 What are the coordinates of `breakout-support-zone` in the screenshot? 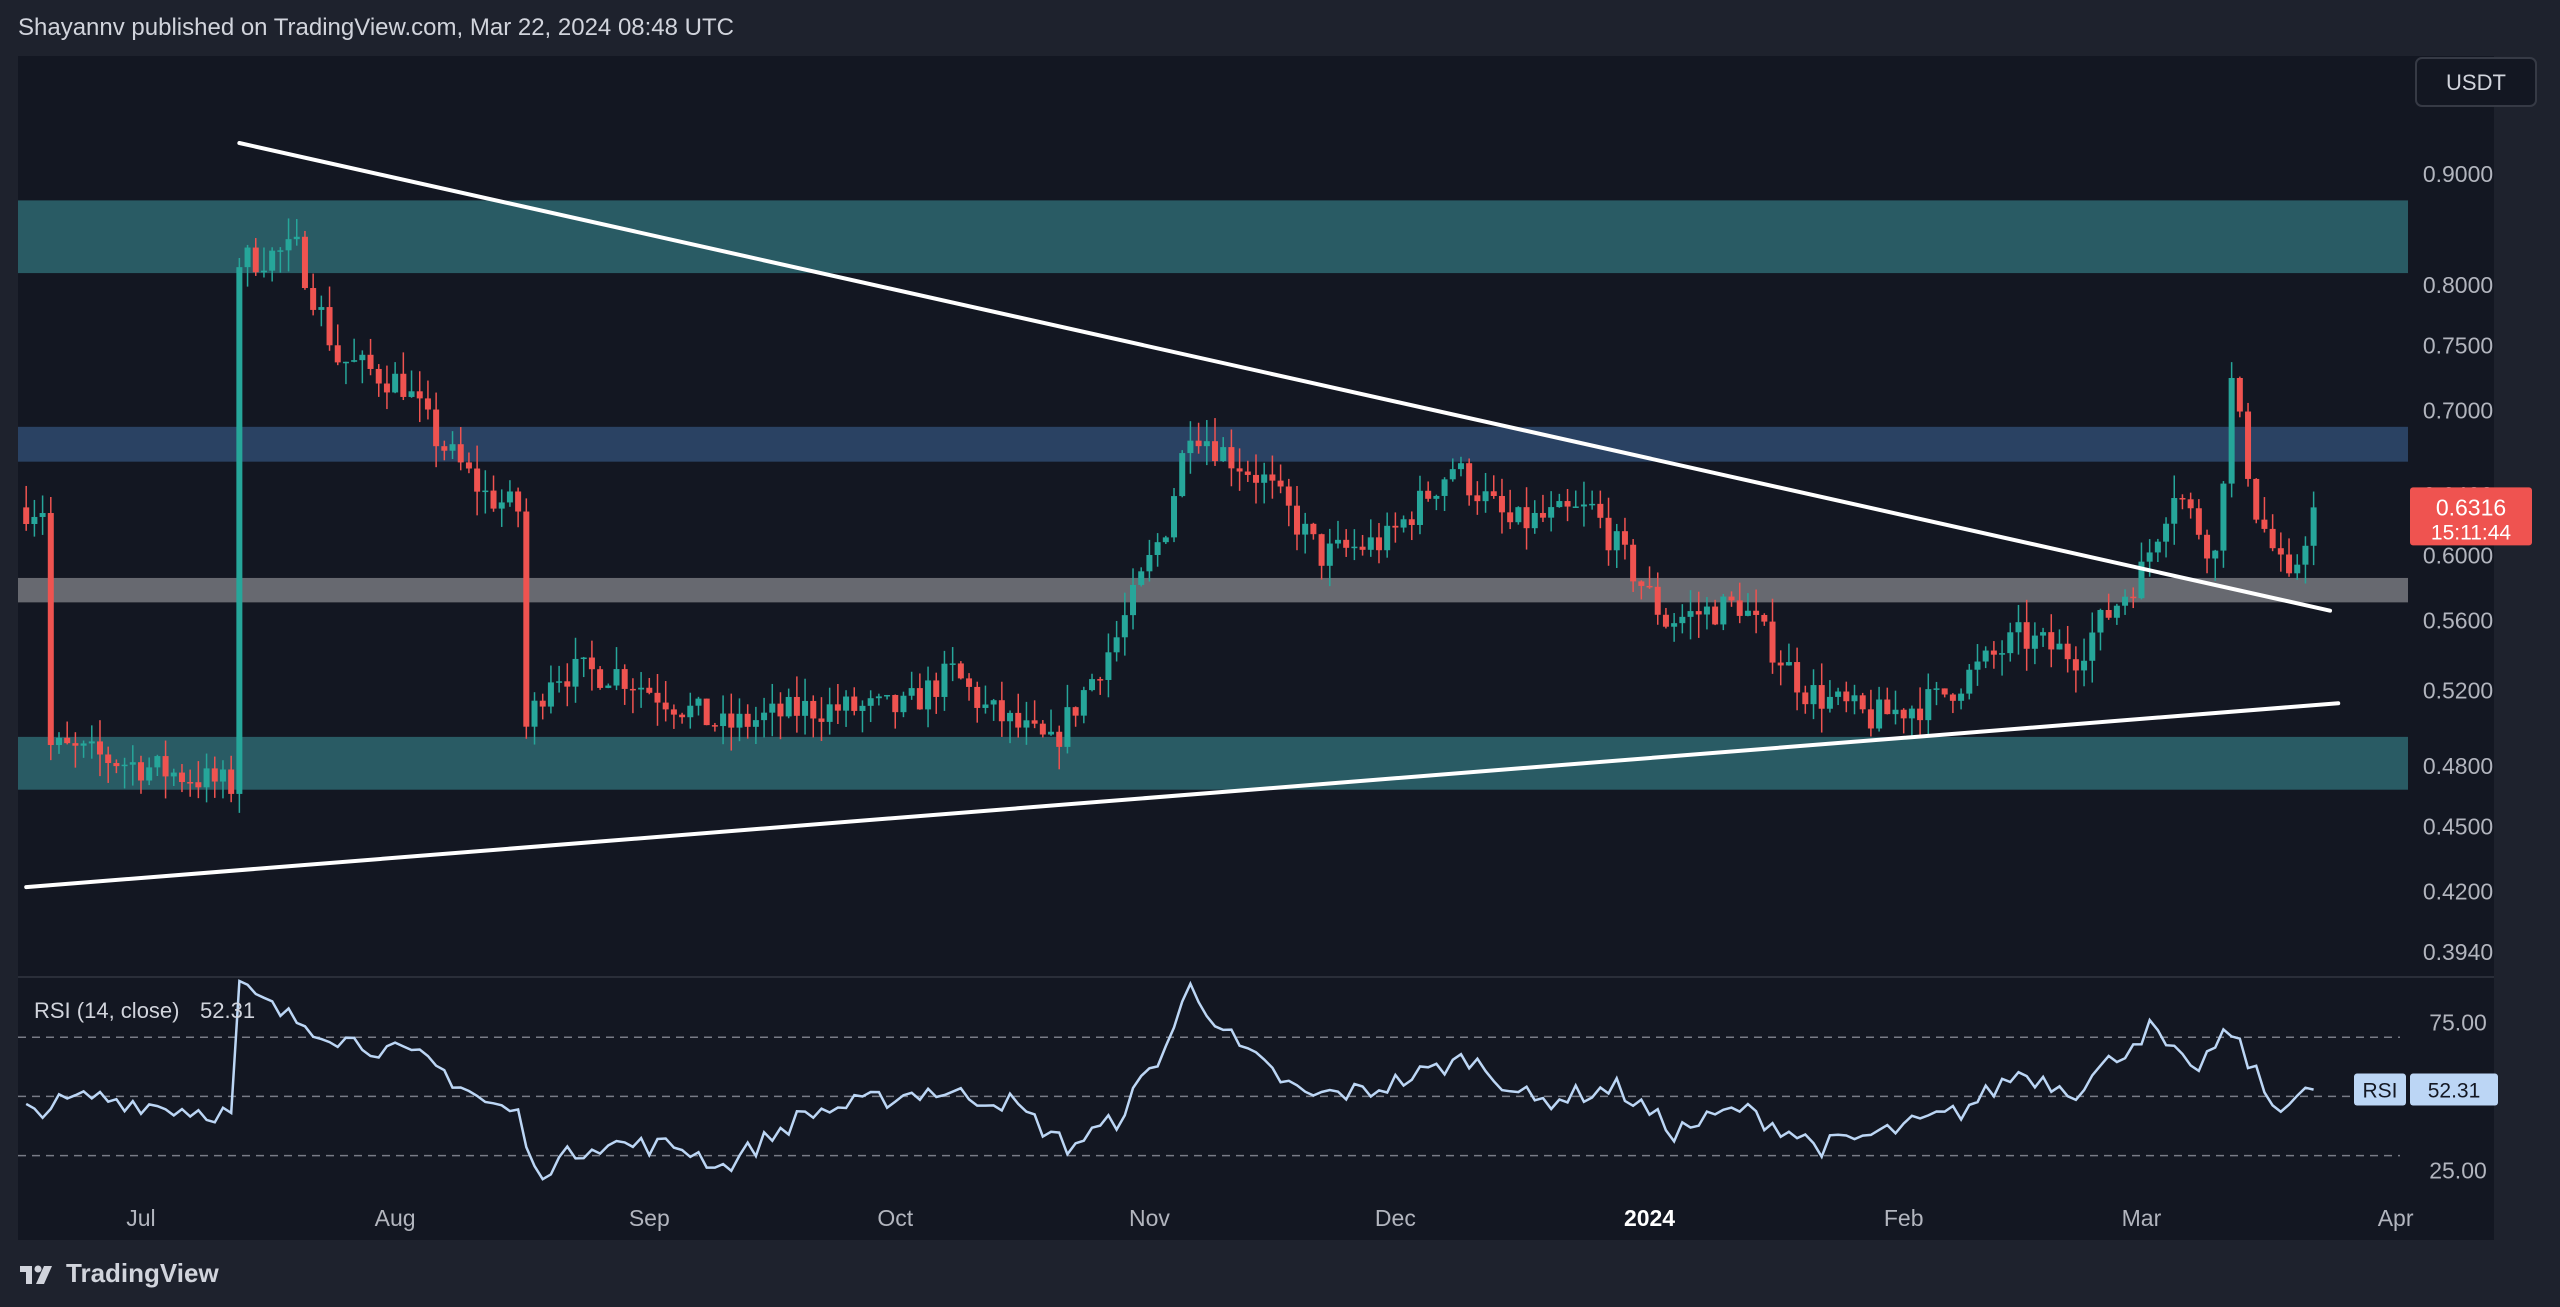 It's located at (1213, 590).